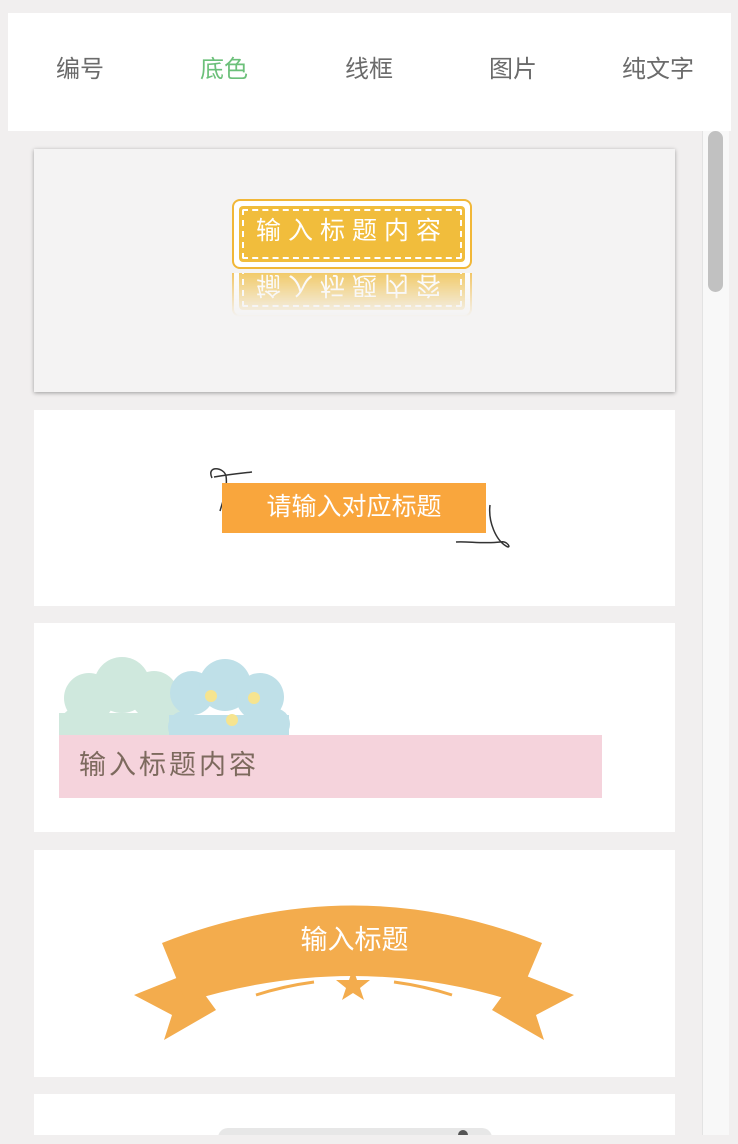 This screenshot has width=738, height=1144. Describe the element at coordinates (715, 211) in the screenshot. I see `scrollbar-thumb` at that location.